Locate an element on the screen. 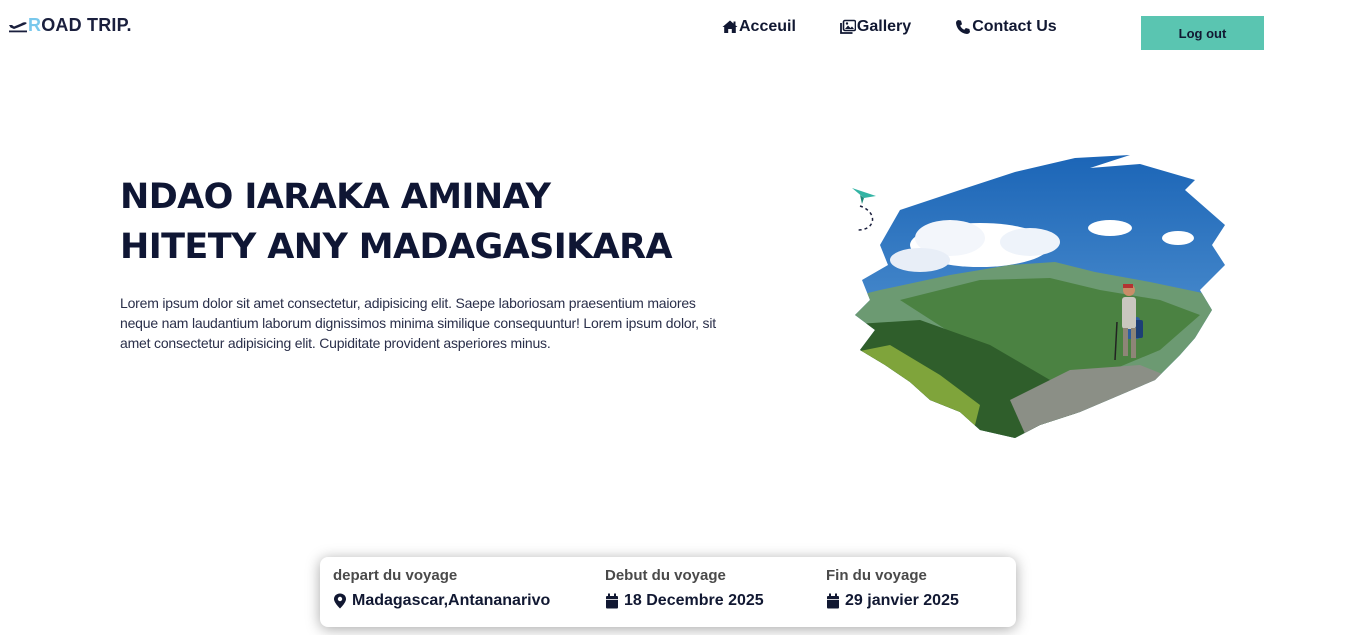  departure-value: Madagascar,Antananarivo is located at coordinates (451, 600).